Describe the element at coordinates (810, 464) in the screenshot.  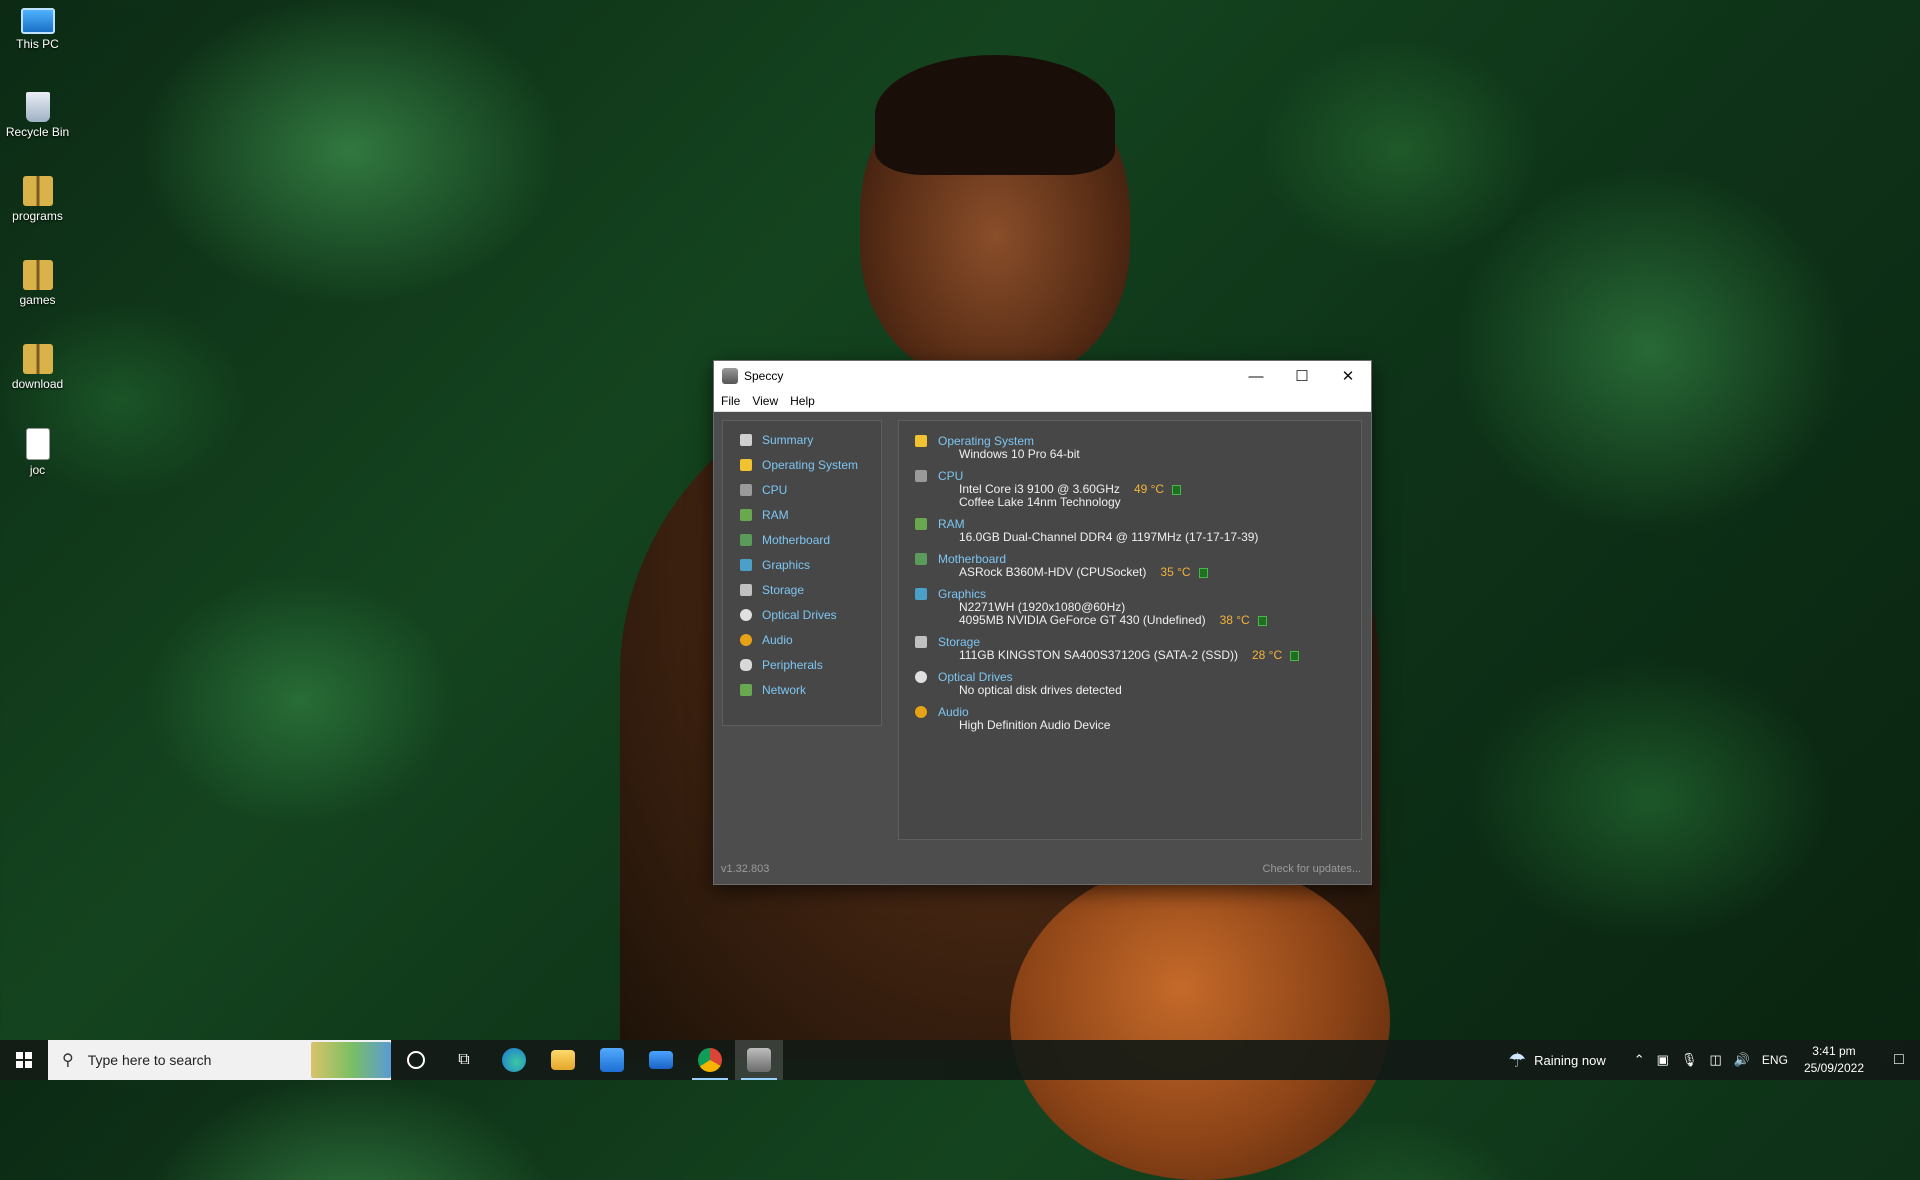
I see `nav-label: Operating System` at that location.